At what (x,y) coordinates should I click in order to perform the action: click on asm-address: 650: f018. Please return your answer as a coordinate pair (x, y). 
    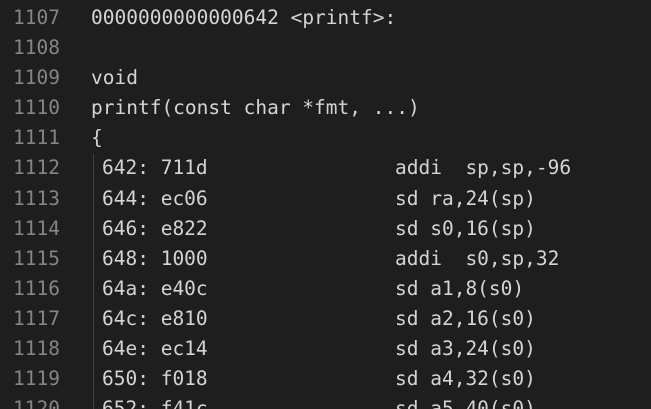
    Looking at the image, I should click on (155, 379).